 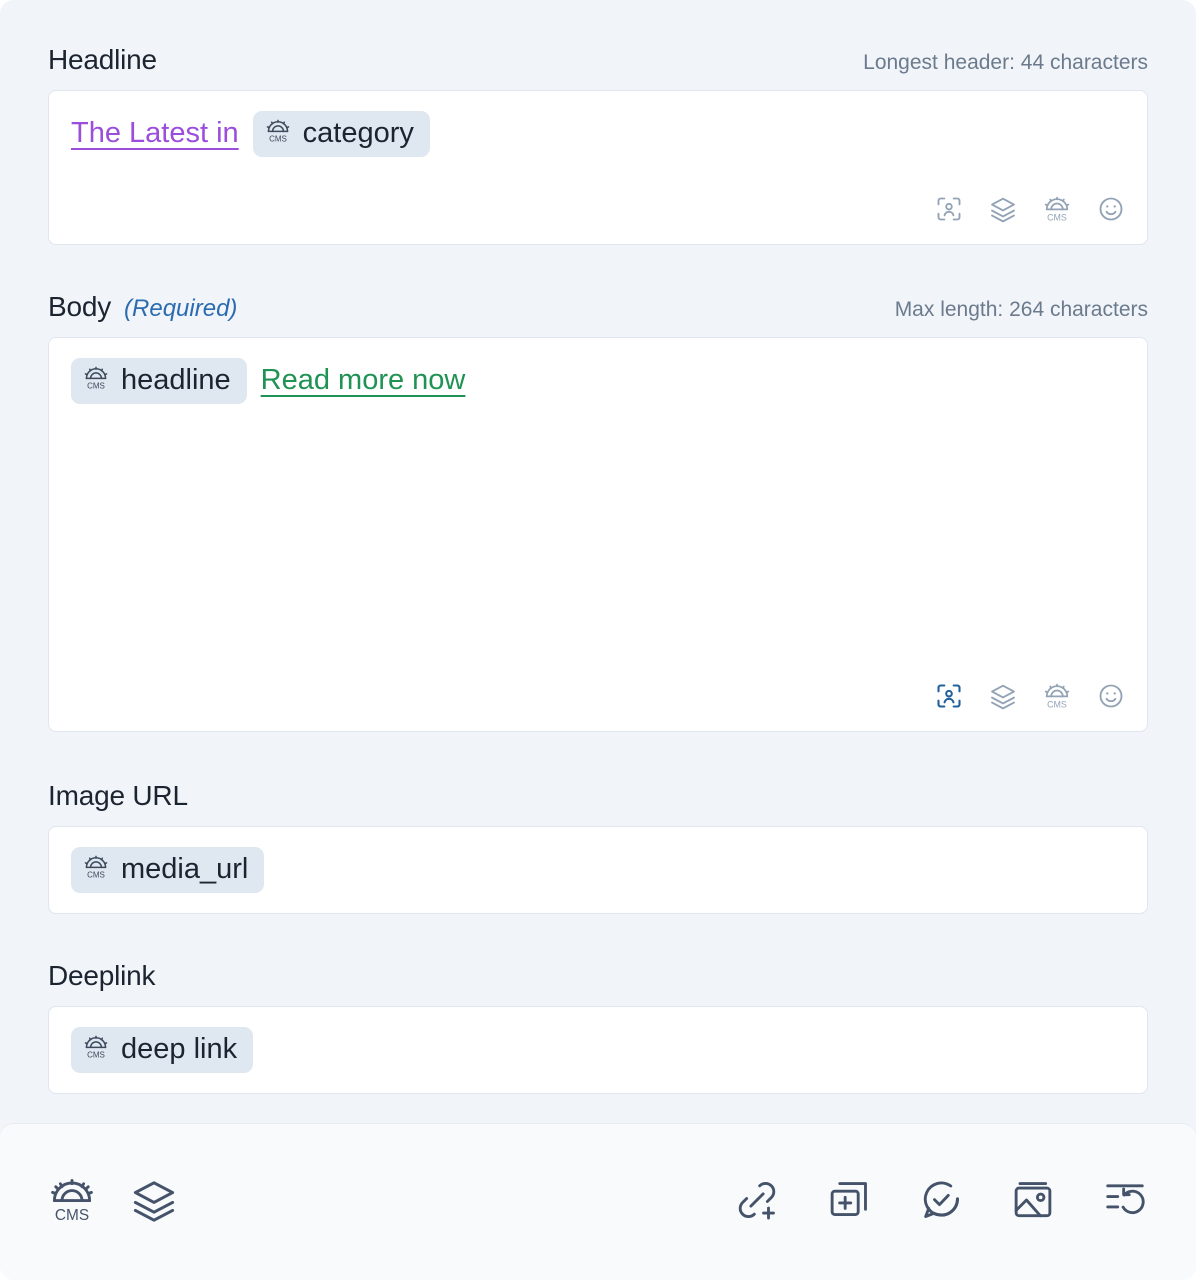 I want to click on body-required-tag: (Required), so click(x=181, y=308).